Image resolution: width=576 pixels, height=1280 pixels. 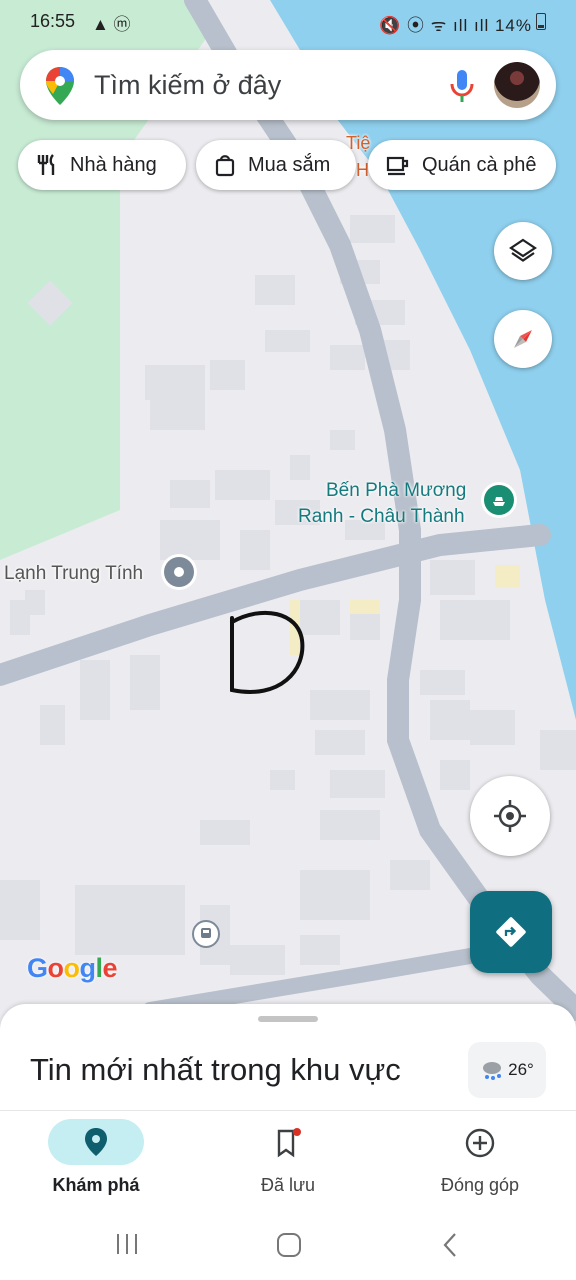 I want to click on directions-icon, so click(x=511, y=932).